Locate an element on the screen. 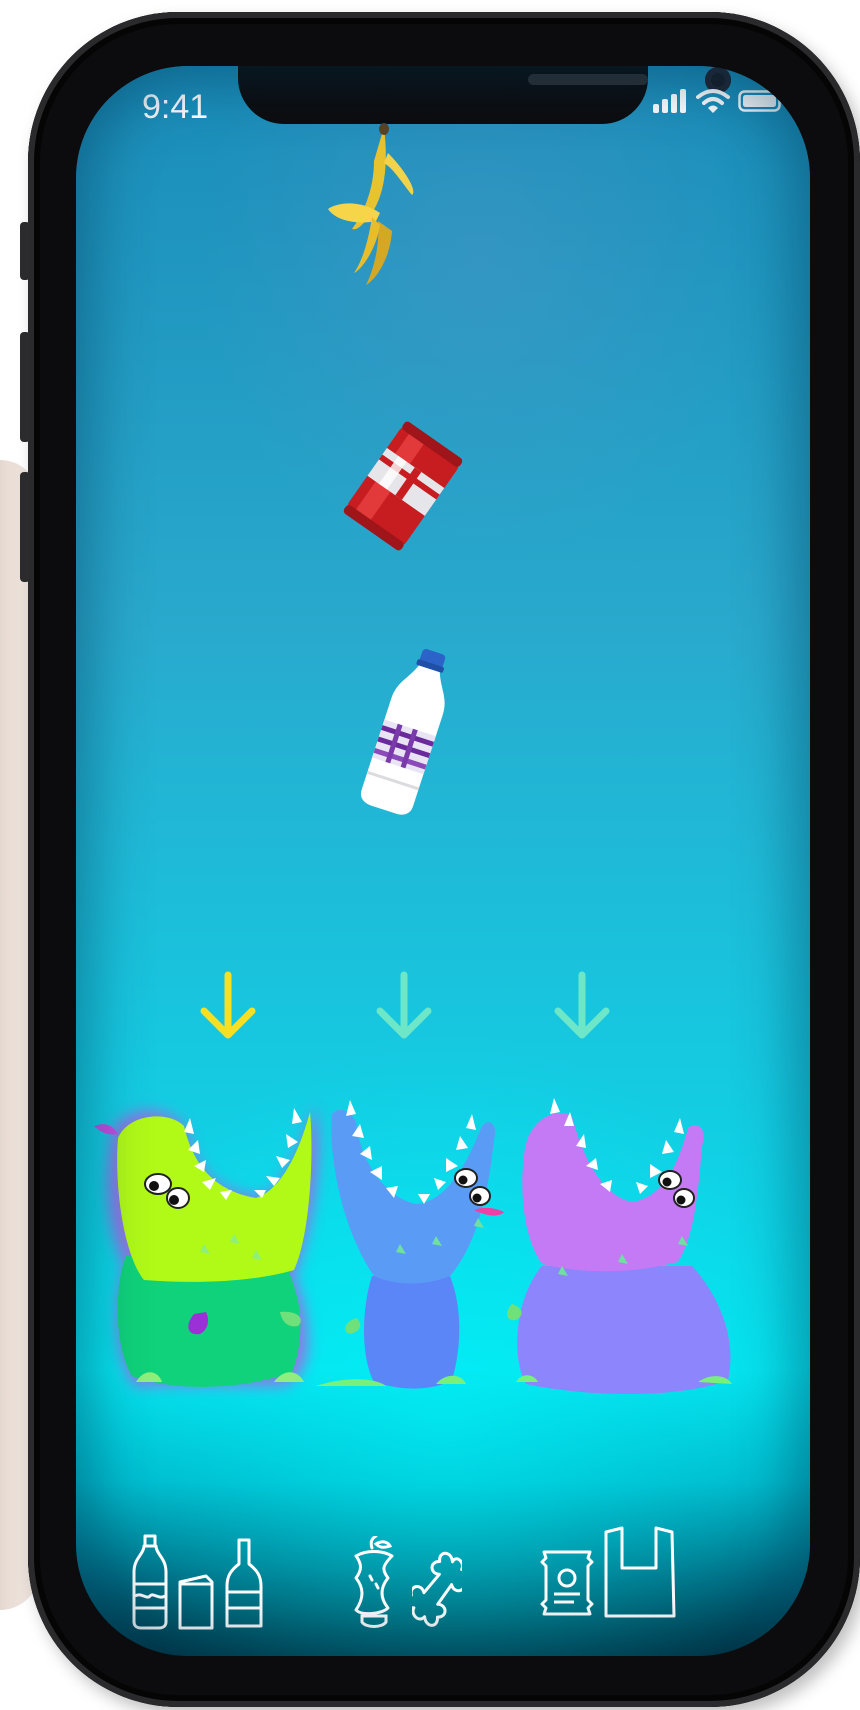 The width and height of the screenshot is (860, 1710). monster-recyclables is located at coordinates (209, 1246).